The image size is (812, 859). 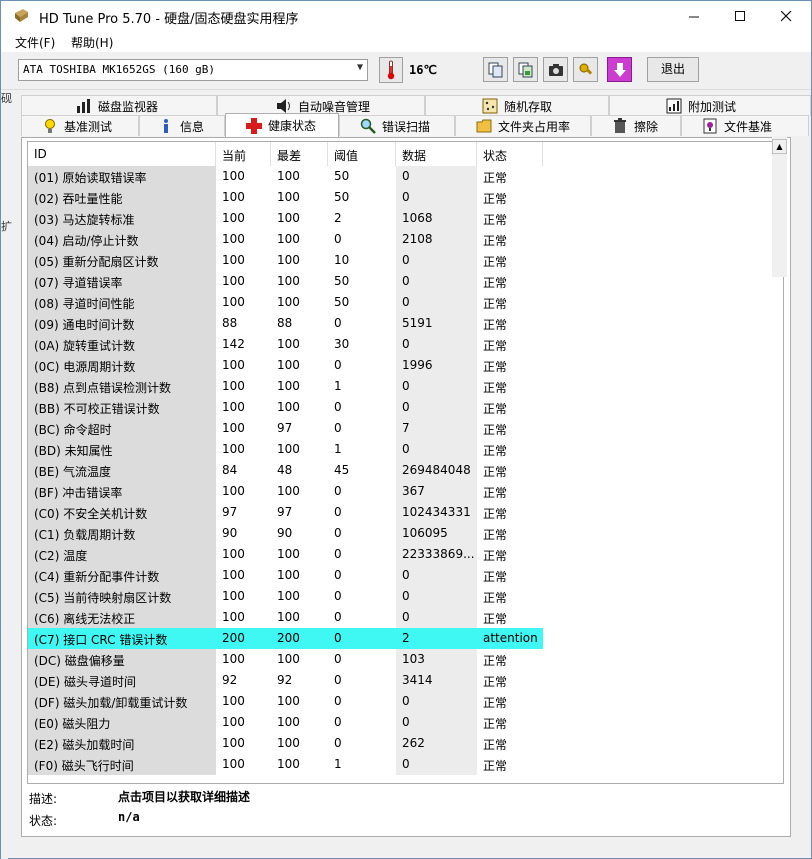 What do you see at coordinates (391, 70) in the screenshot?
I see `temperature-button` at bounding box center [391, 70].